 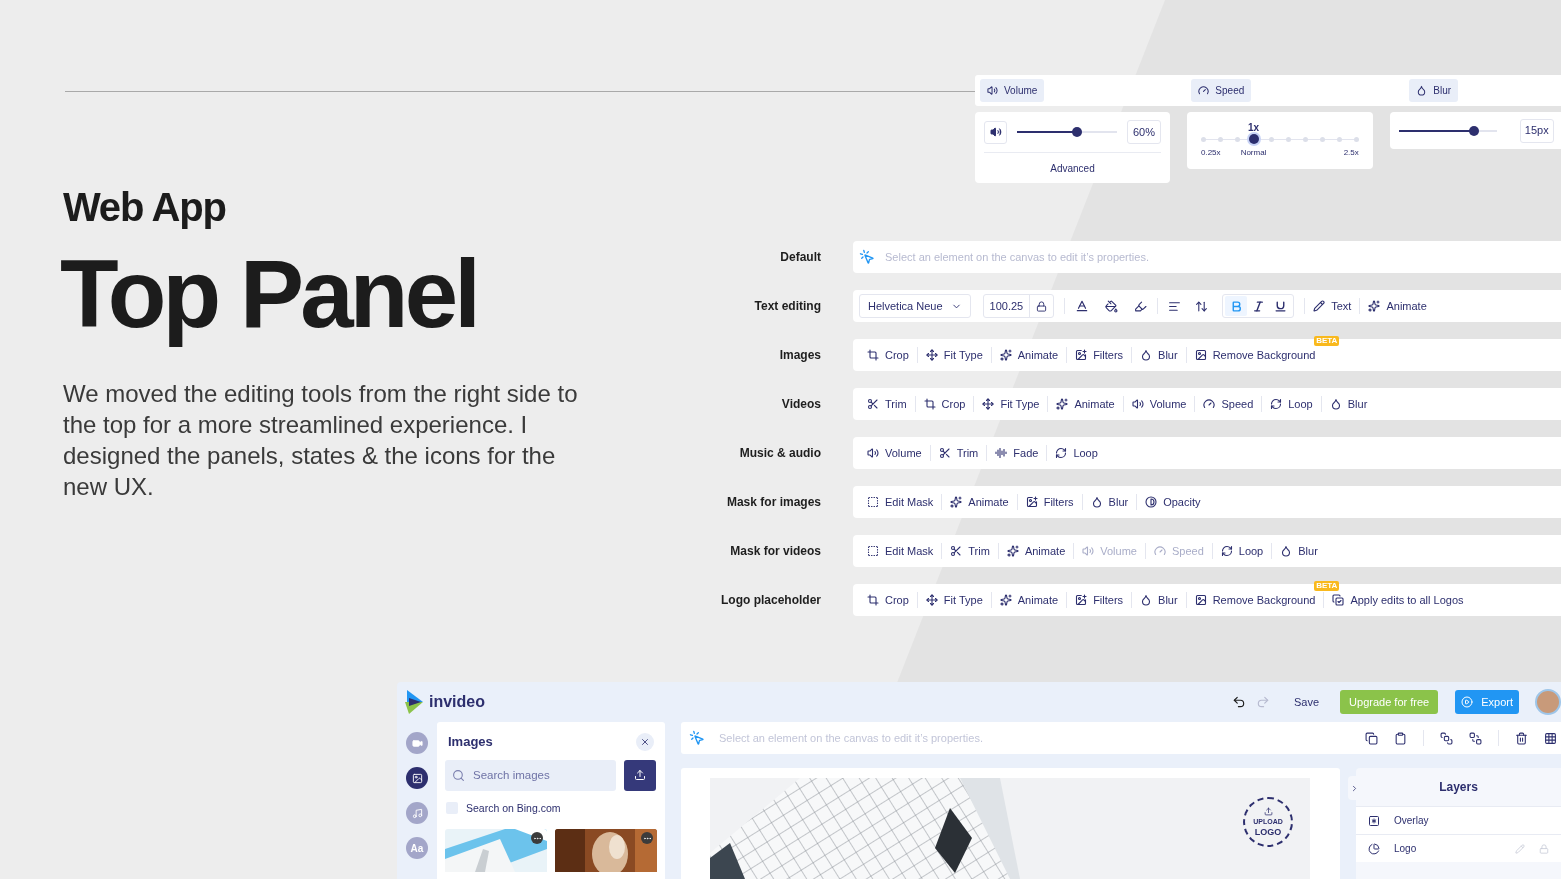 What do you see at coordinates (1550, 738) in the screenshot?
I see `grid-icon` at bounding box center [1550, 738].